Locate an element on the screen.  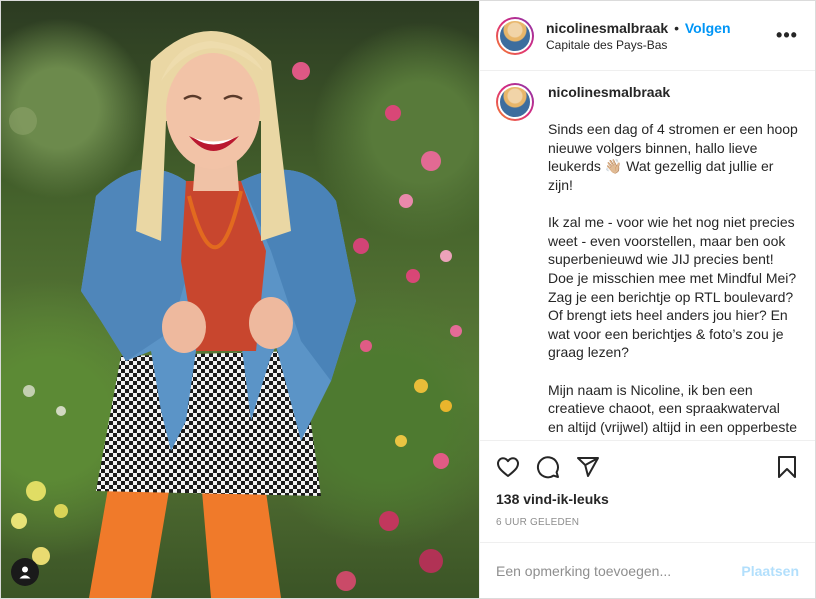
comment-form: Plaatsen is located at coordinates (647, 570).